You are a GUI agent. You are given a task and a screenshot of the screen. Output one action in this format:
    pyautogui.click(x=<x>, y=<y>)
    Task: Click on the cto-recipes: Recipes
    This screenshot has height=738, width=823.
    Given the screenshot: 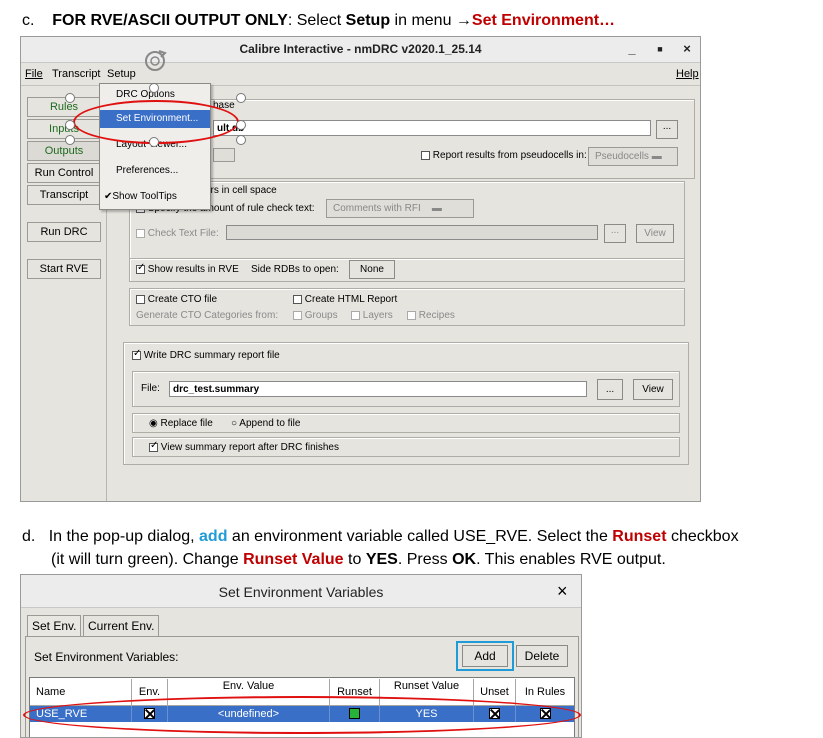 What is the action you would take?
    pyautogui.click(x=431, y=315)
    